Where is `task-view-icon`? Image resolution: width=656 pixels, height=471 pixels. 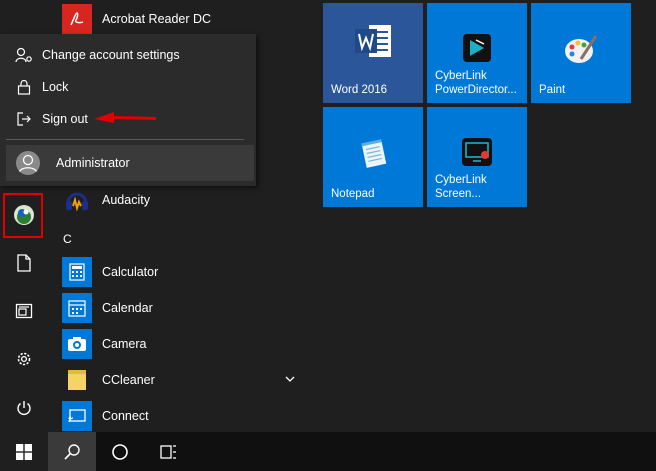
task-view-icon is located at coordinates (168, 451).